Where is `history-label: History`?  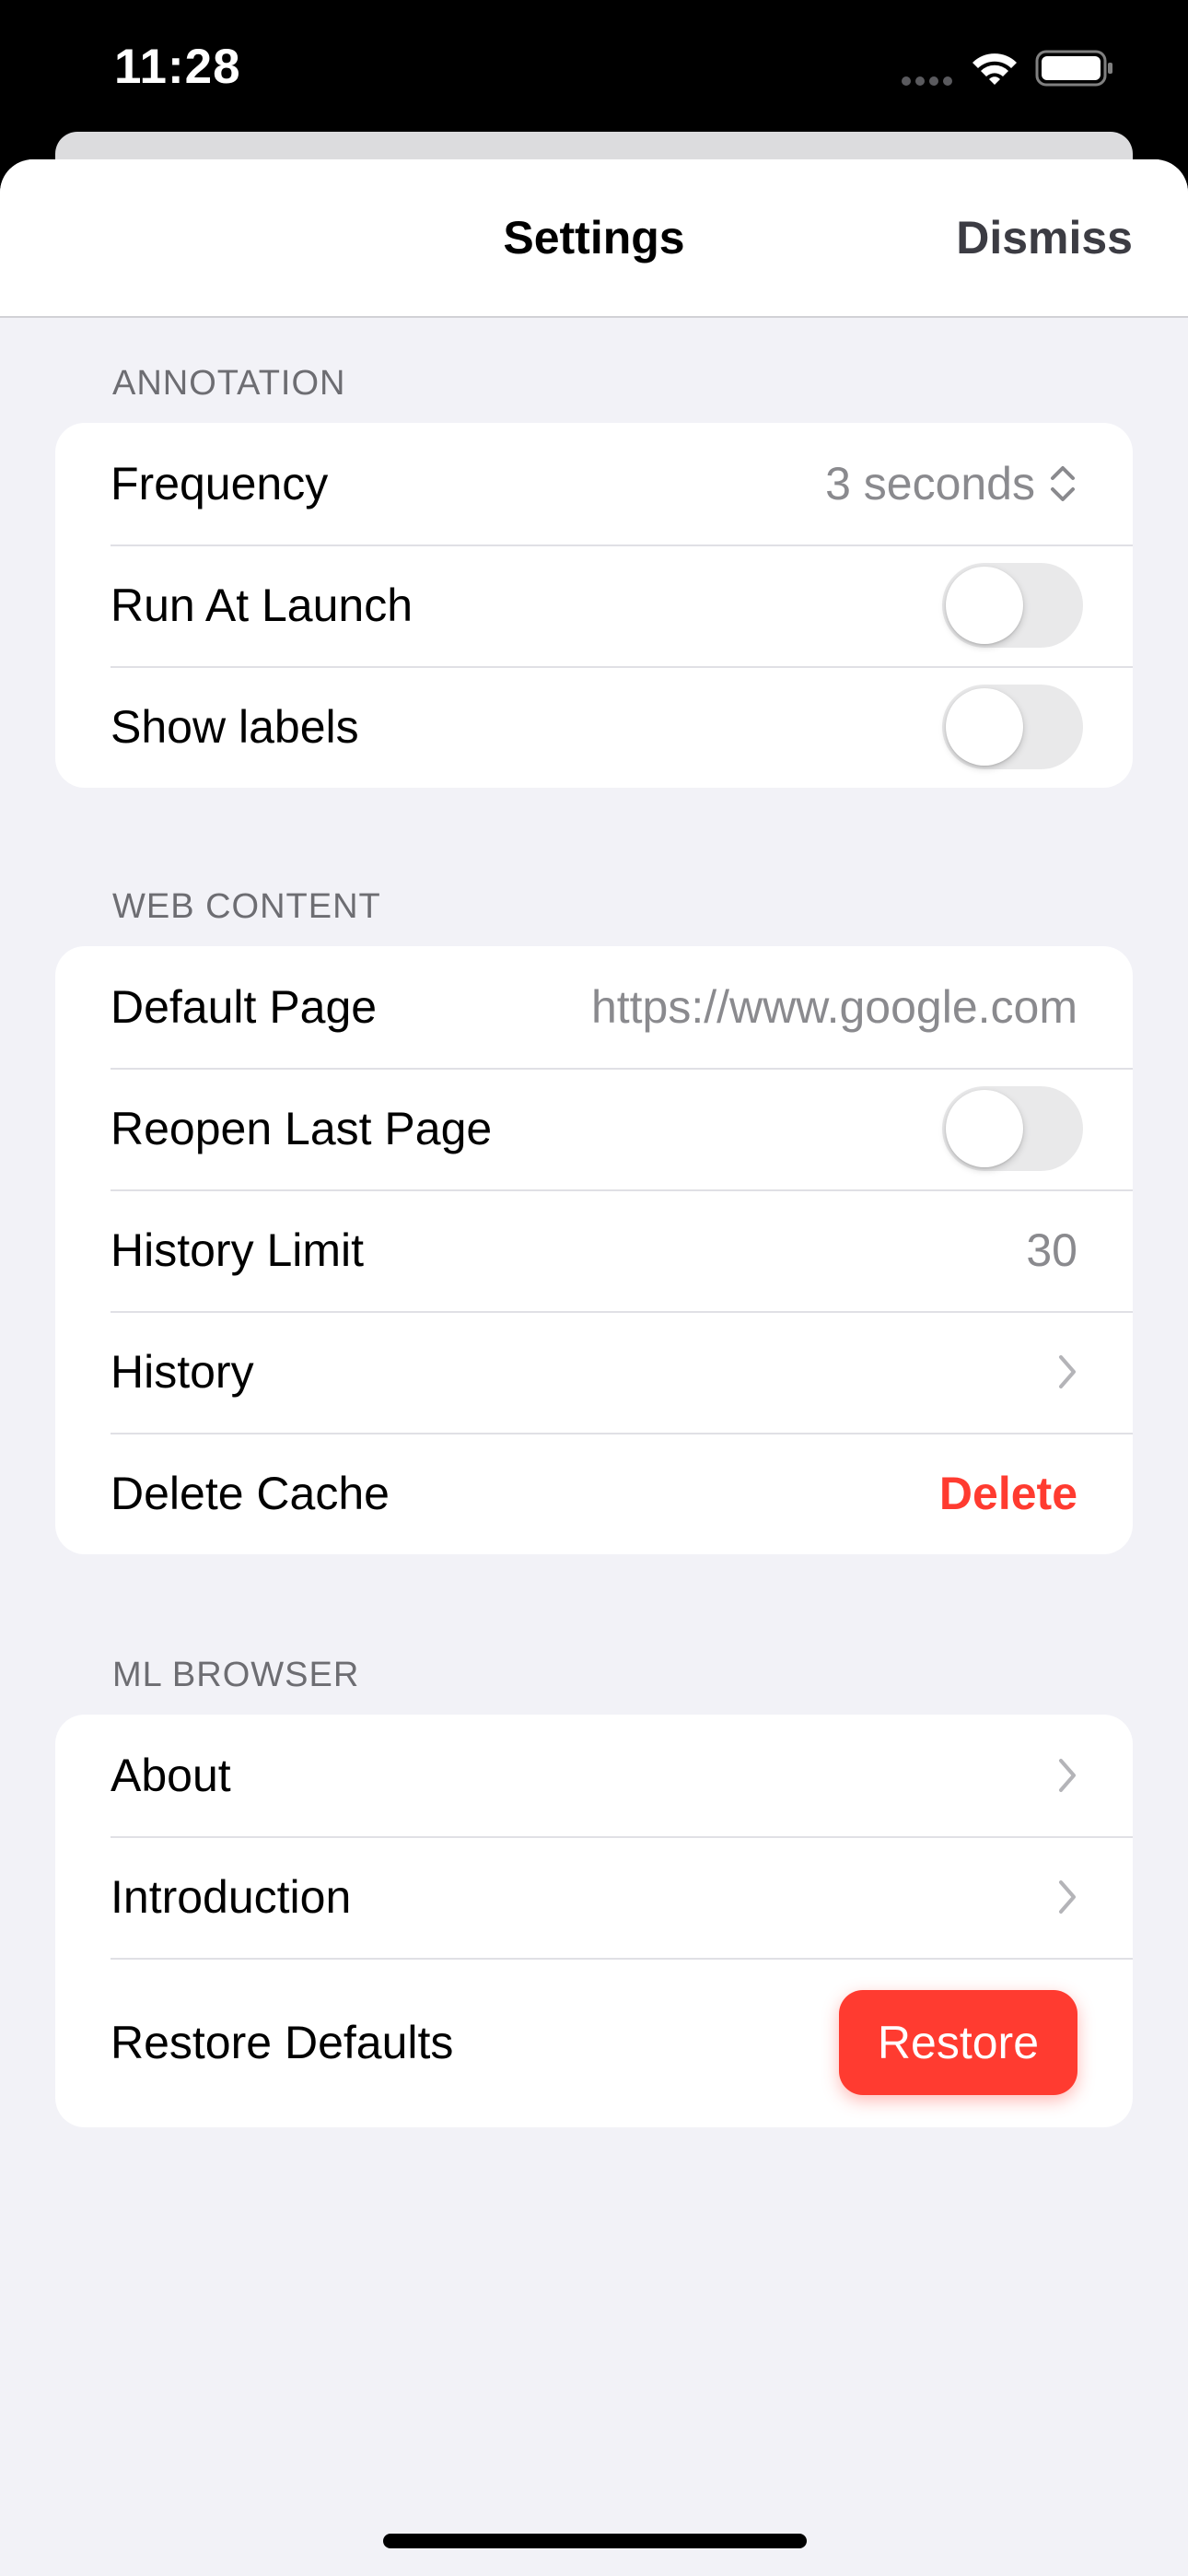
history-label: History is located at coordinates (182, 1372).